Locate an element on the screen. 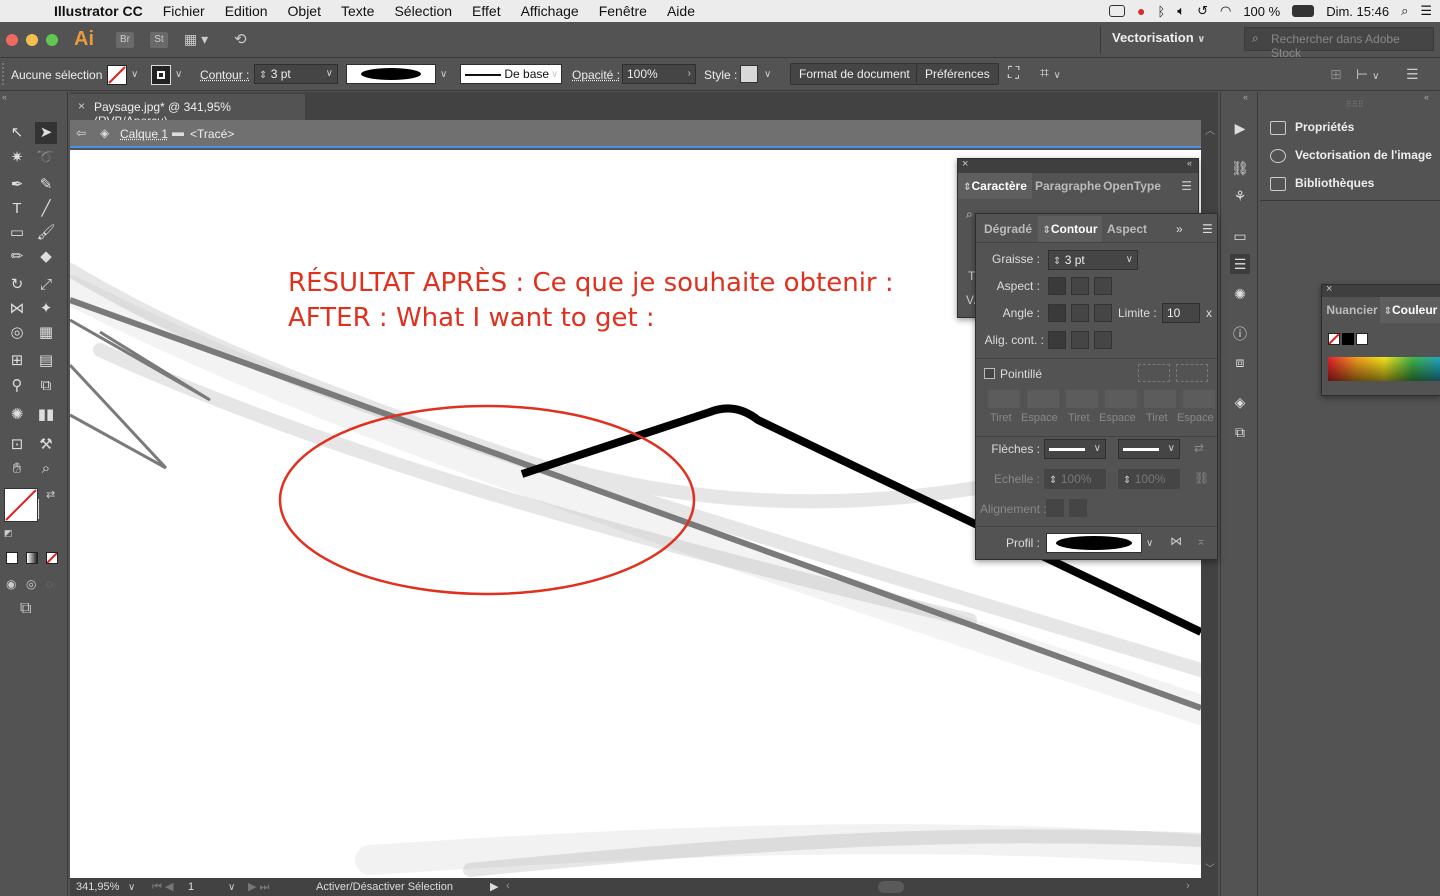  eraser-tool-icon: ◆ is located at coordinates (46, 257).